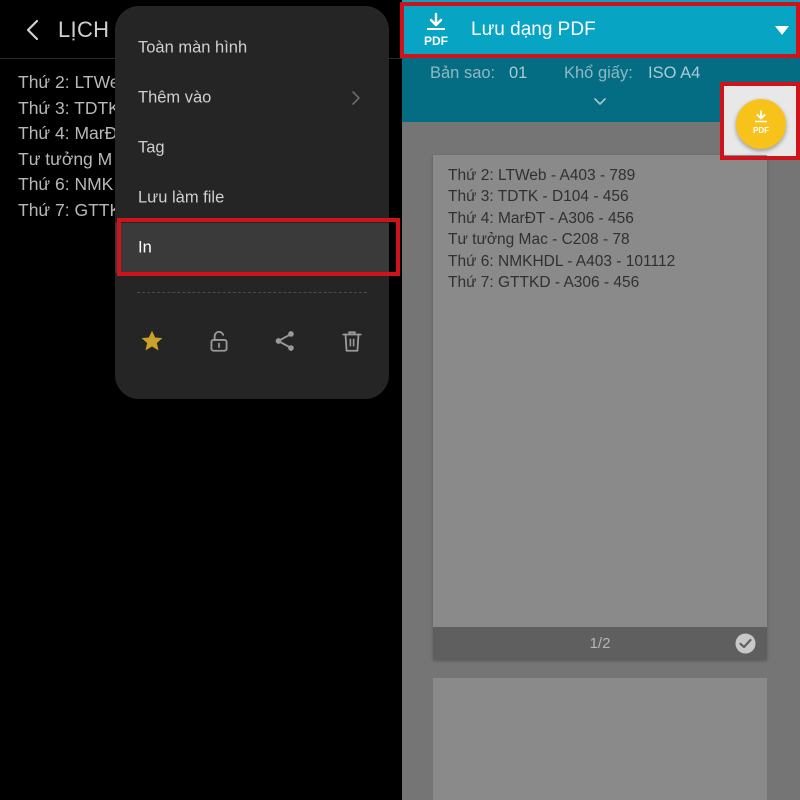 This screenshot has height=800, width=800. Describe the element at coordinates (252, 98) in the screenshot. I see `menu-item-add-to: Thêm vào` at that location.